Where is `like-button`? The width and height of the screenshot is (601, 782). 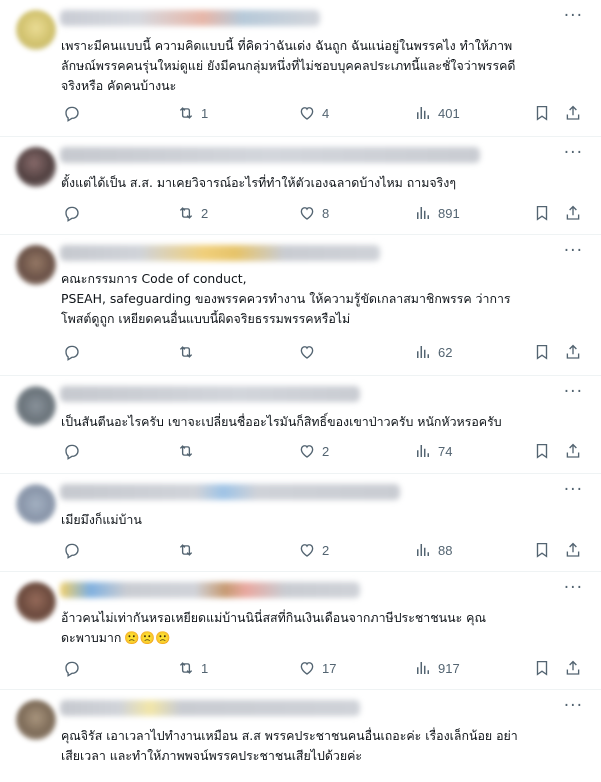
like-button is located at coordinates (310, 352).